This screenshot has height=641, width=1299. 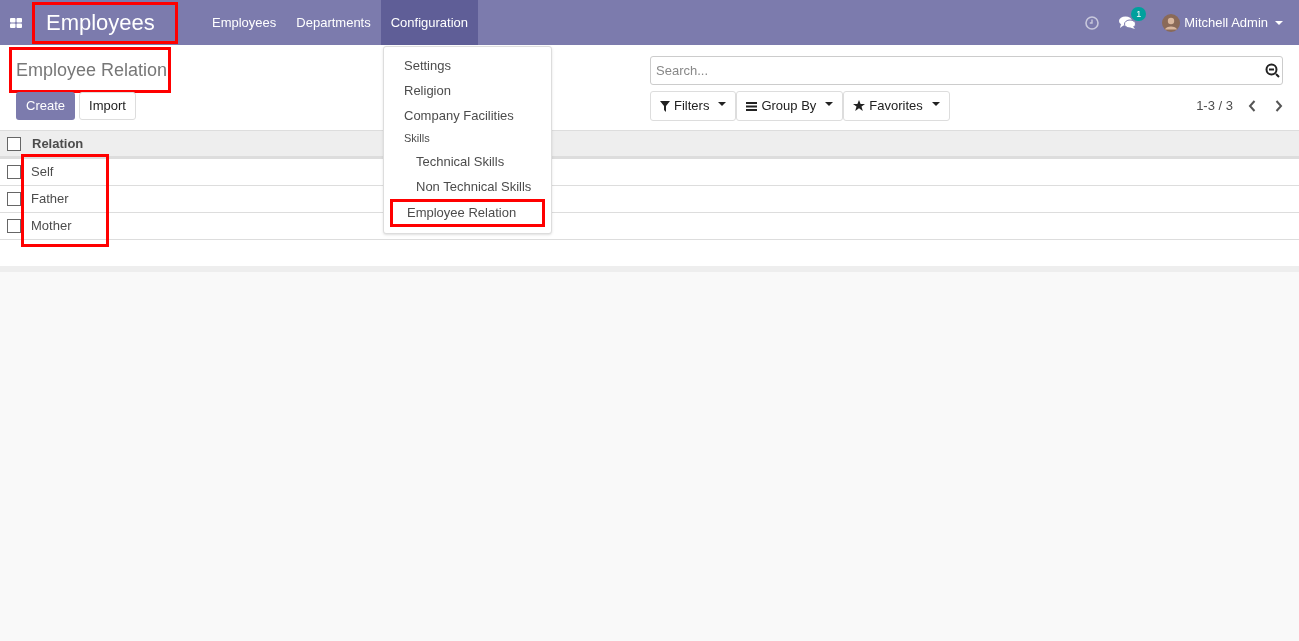 What do you see at coordinates (665, 106) in the screenshot?
I see `filter-icon` at bounding box center [665, 106].